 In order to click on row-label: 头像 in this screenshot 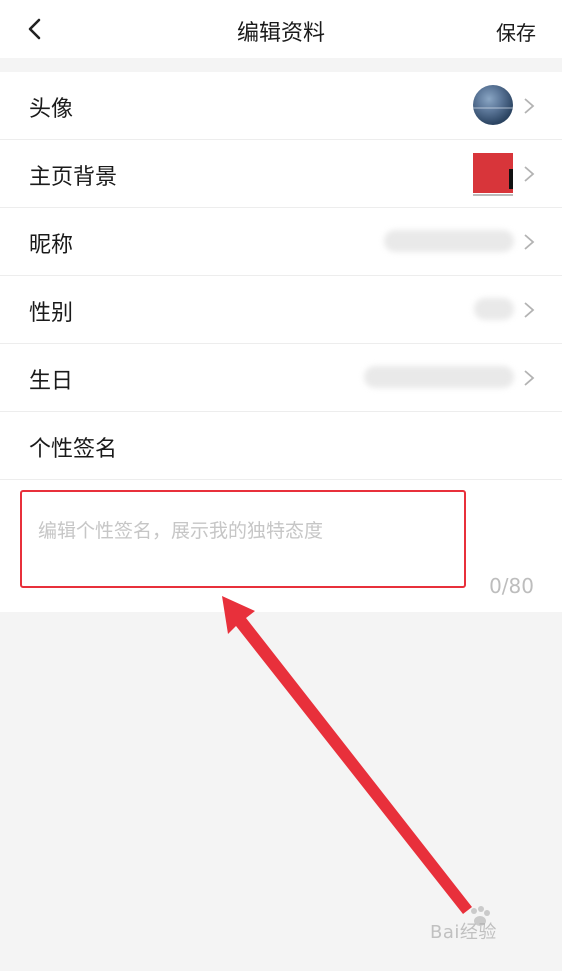, I will do `click(51, 109)`.